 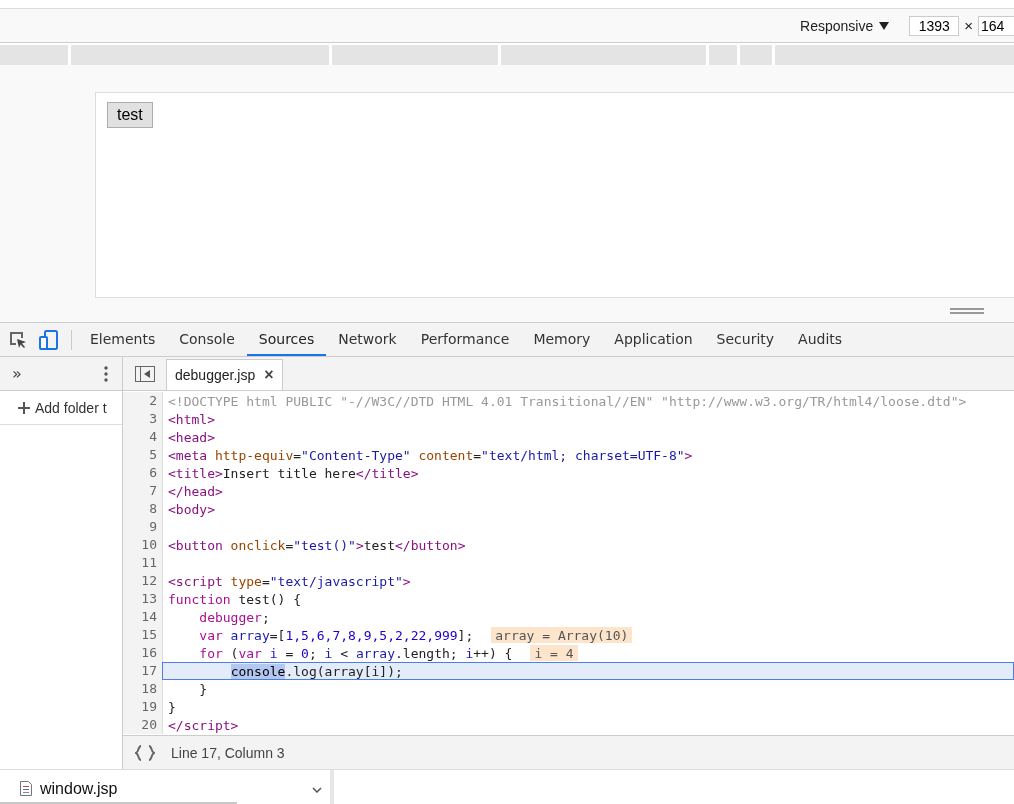 What do you see at coordinates (143, 635) in the screenshot?
I see `line-number: 15` at bounding box center [143, 635].